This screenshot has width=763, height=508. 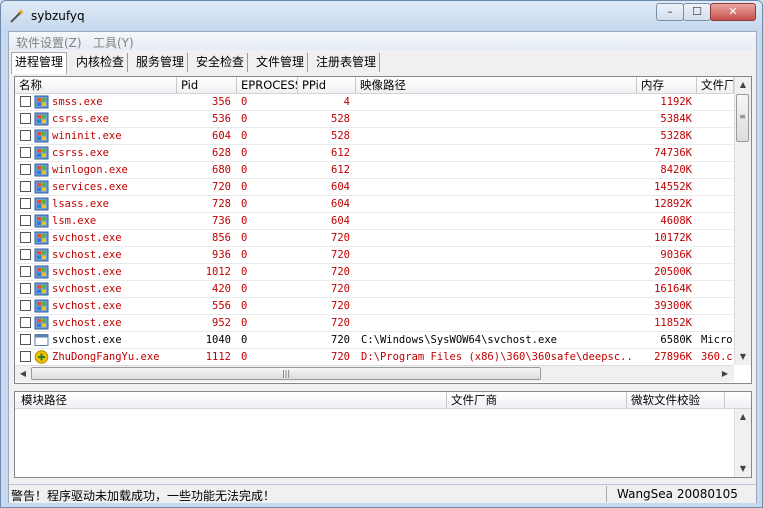 I want to click on table-row: svchost.exe 420 0 720 16164K, so click(x=374, y=289).